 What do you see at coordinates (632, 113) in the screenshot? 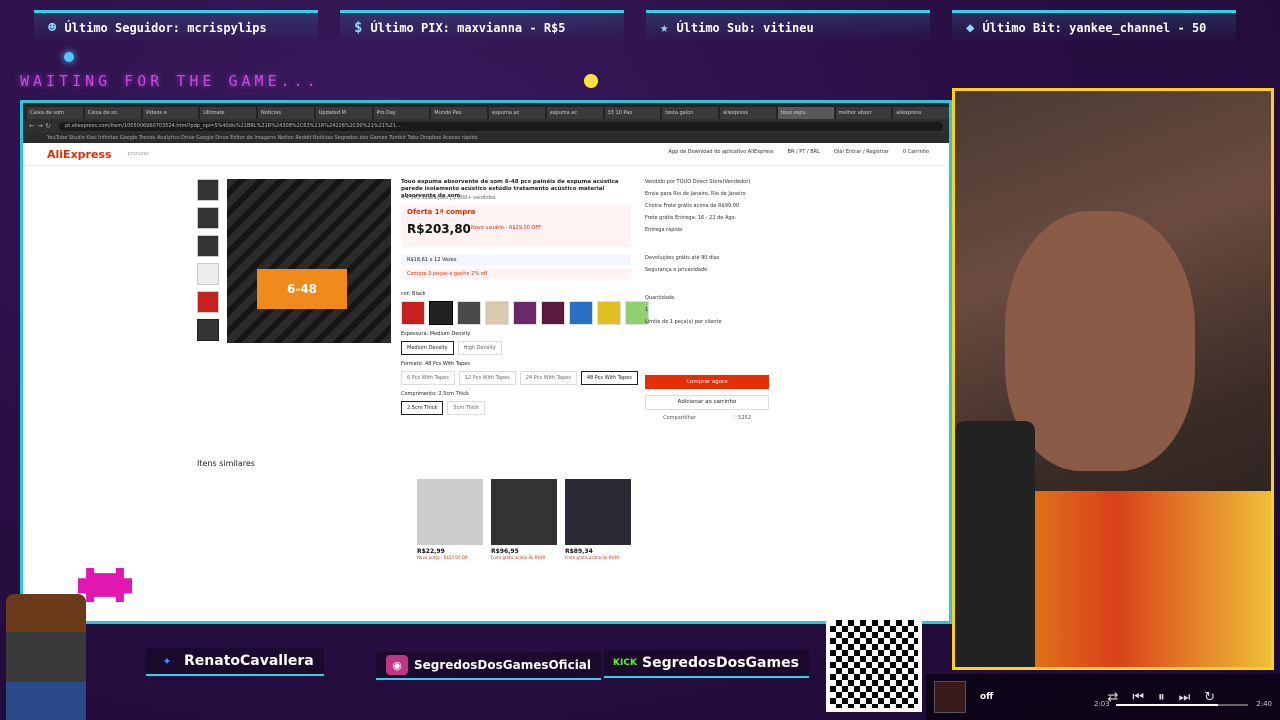
I see `browser-tab: 33 10 Pax` at bounding box center [632, 113].